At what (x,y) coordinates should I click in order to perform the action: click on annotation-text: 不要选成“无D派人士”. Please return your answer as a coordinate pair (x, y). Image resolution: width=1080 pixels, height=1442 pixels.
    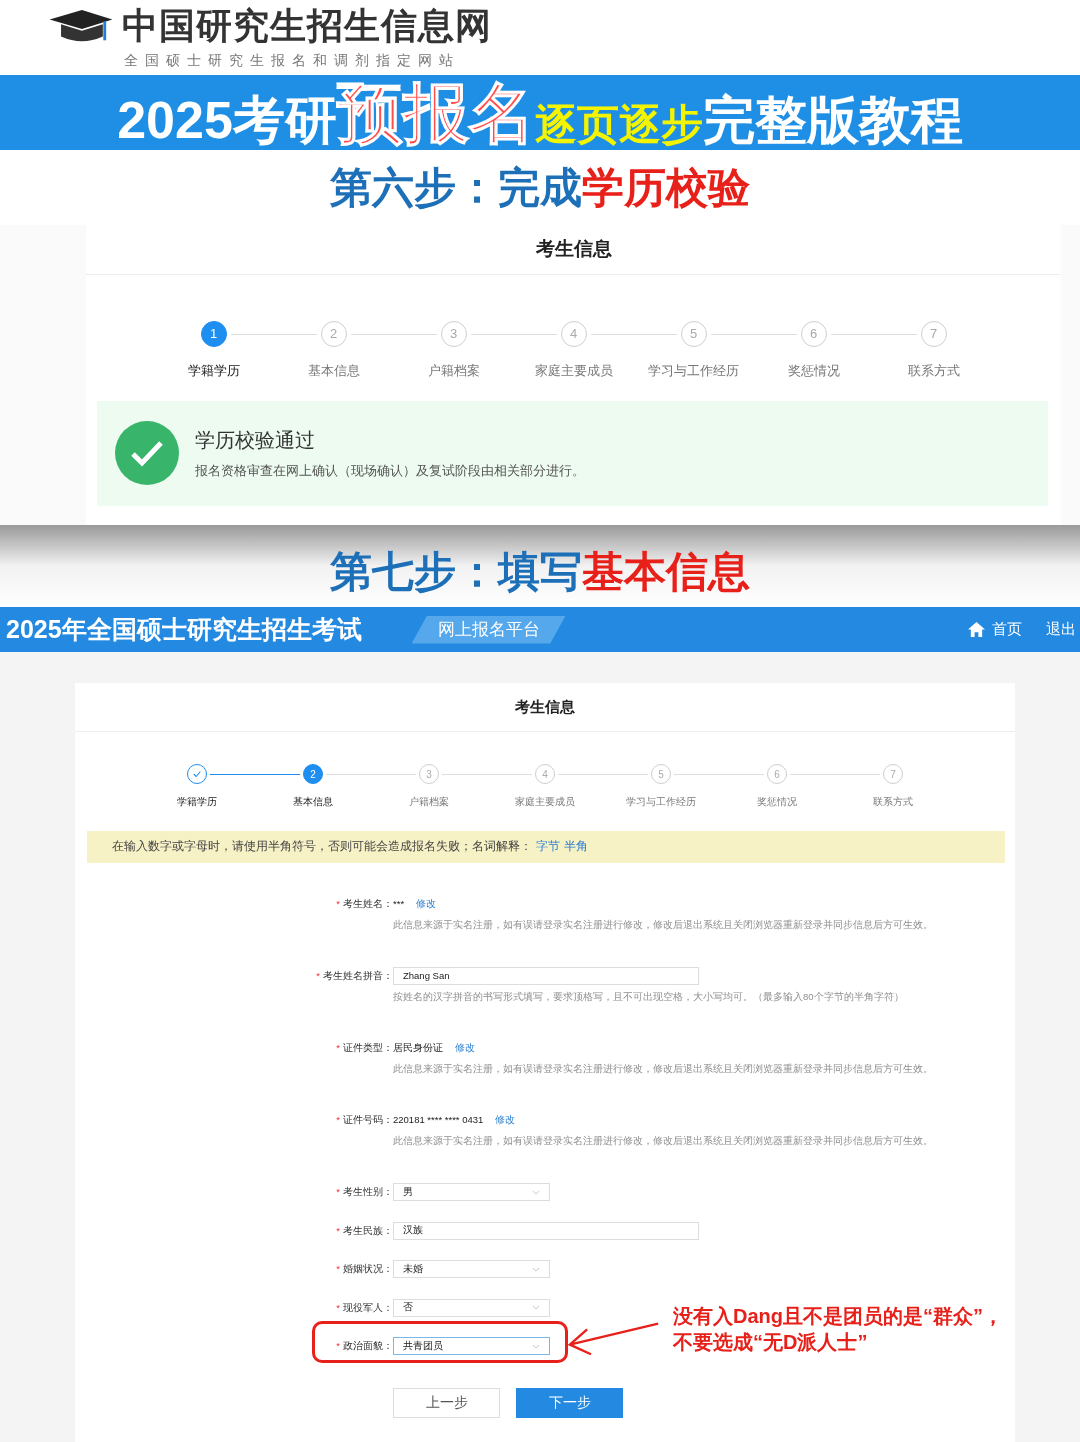
    Looking at the image, I should click on (771, 1342).